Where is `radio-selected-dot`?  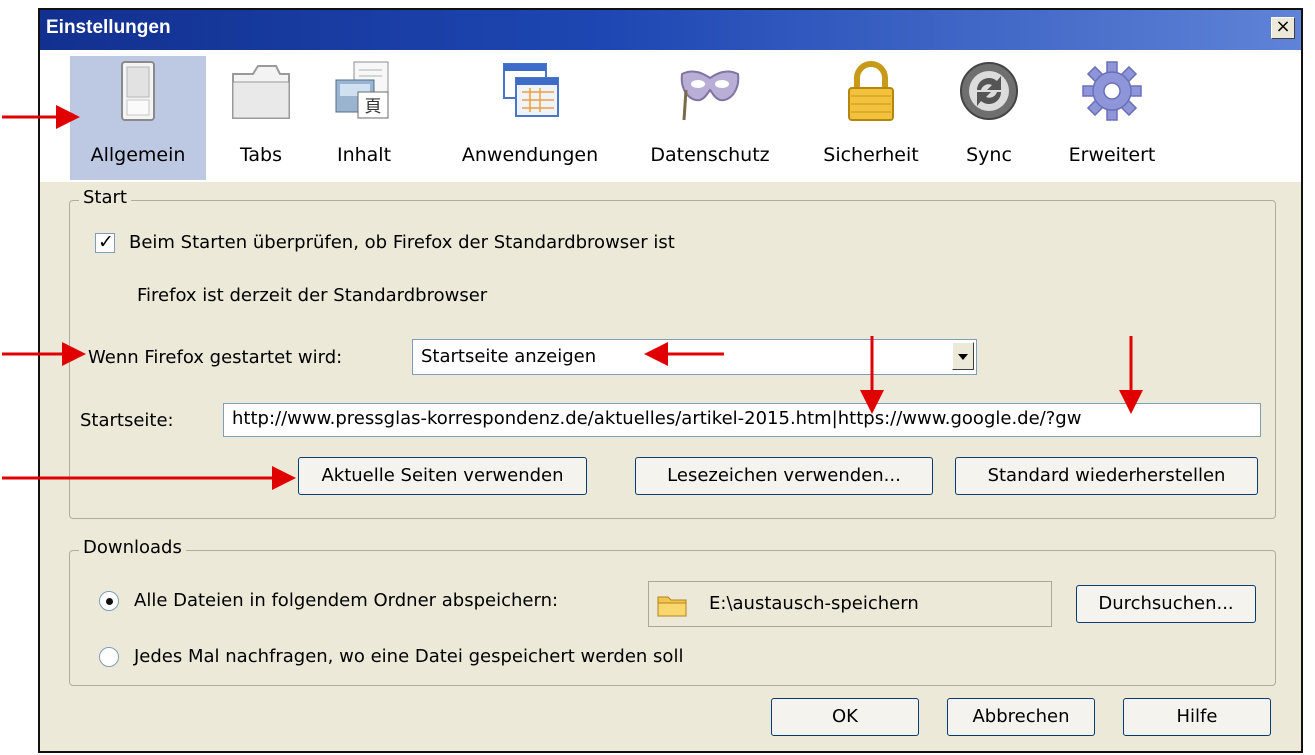
radio-selected-dot is located at coordinates (109, 601).